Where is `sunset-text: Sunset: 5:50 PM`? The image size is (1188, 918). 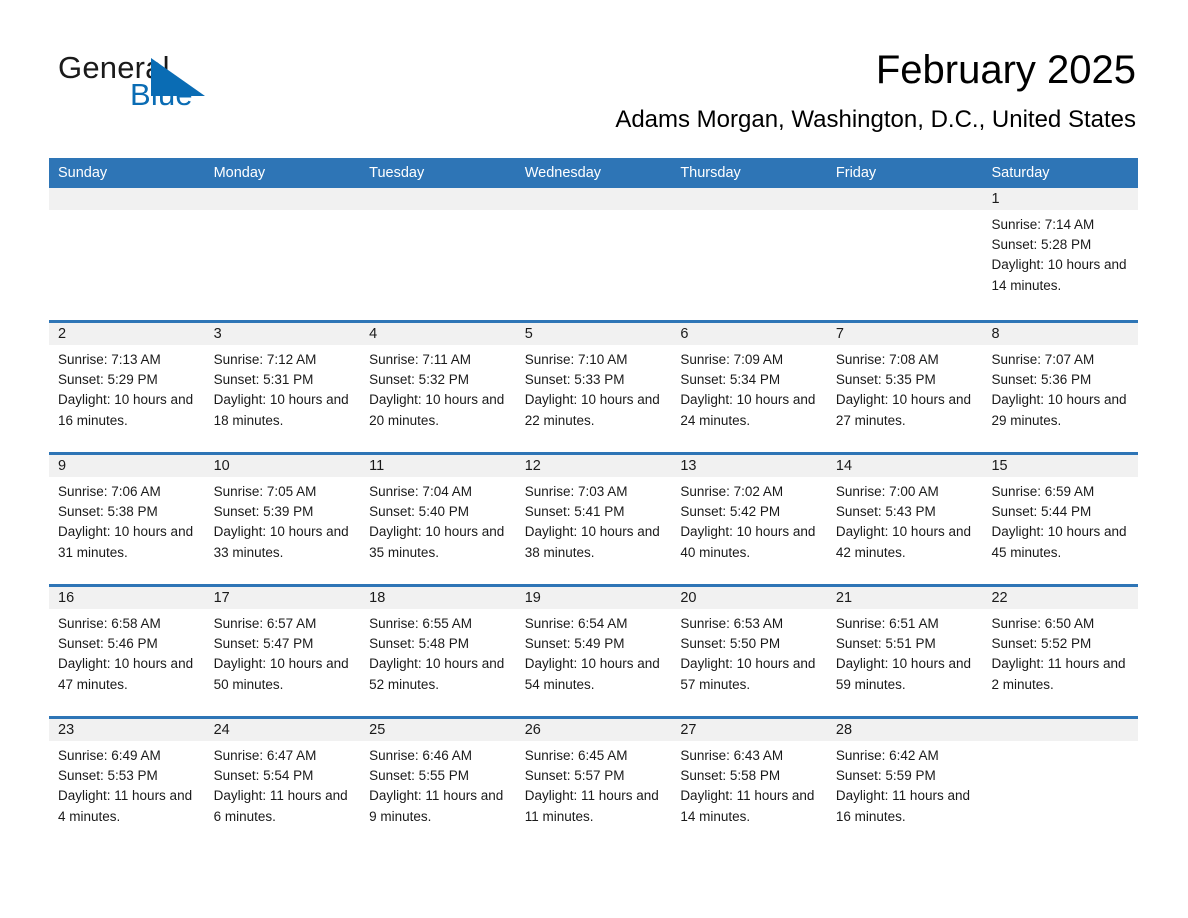
sunset-text: Sunset: 5:50 PM is located at coordinates (730, 644).